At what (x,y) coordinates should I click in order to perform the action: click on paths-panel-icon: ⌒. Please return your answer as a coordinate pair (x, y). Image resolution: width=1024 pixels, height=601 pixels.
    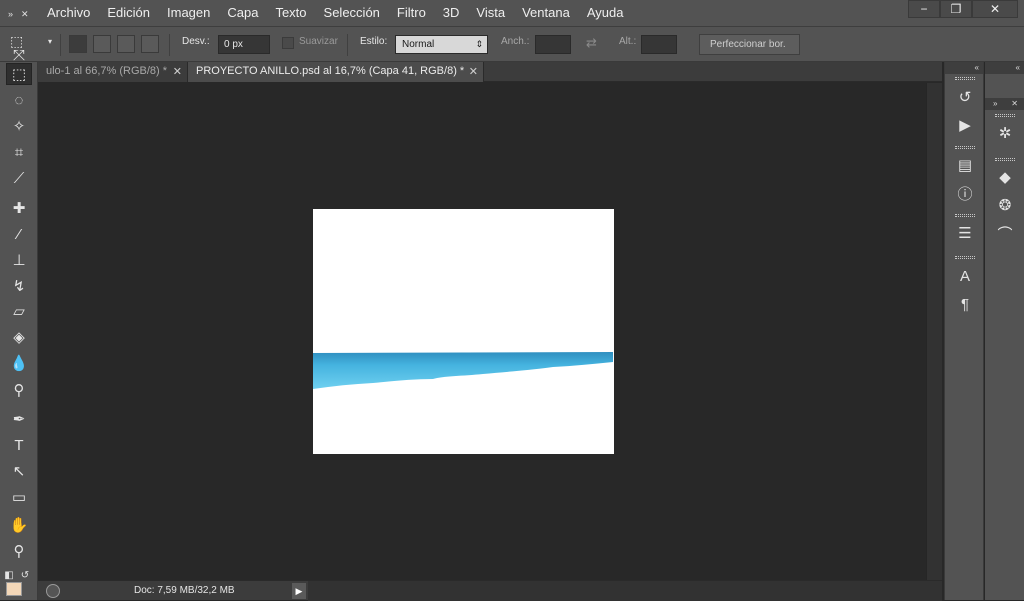
    Looking at the image, I should click on (1005, 233).